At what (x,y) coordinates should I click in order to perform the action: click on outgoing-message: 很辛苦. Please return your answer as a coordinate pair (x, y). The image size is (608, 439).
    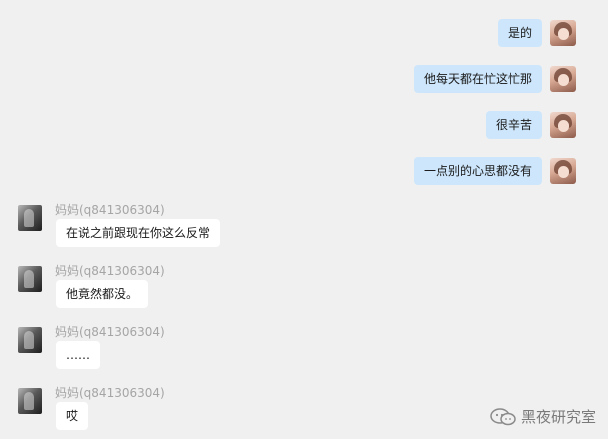
    Looking at the image, I should click on (530, 125).